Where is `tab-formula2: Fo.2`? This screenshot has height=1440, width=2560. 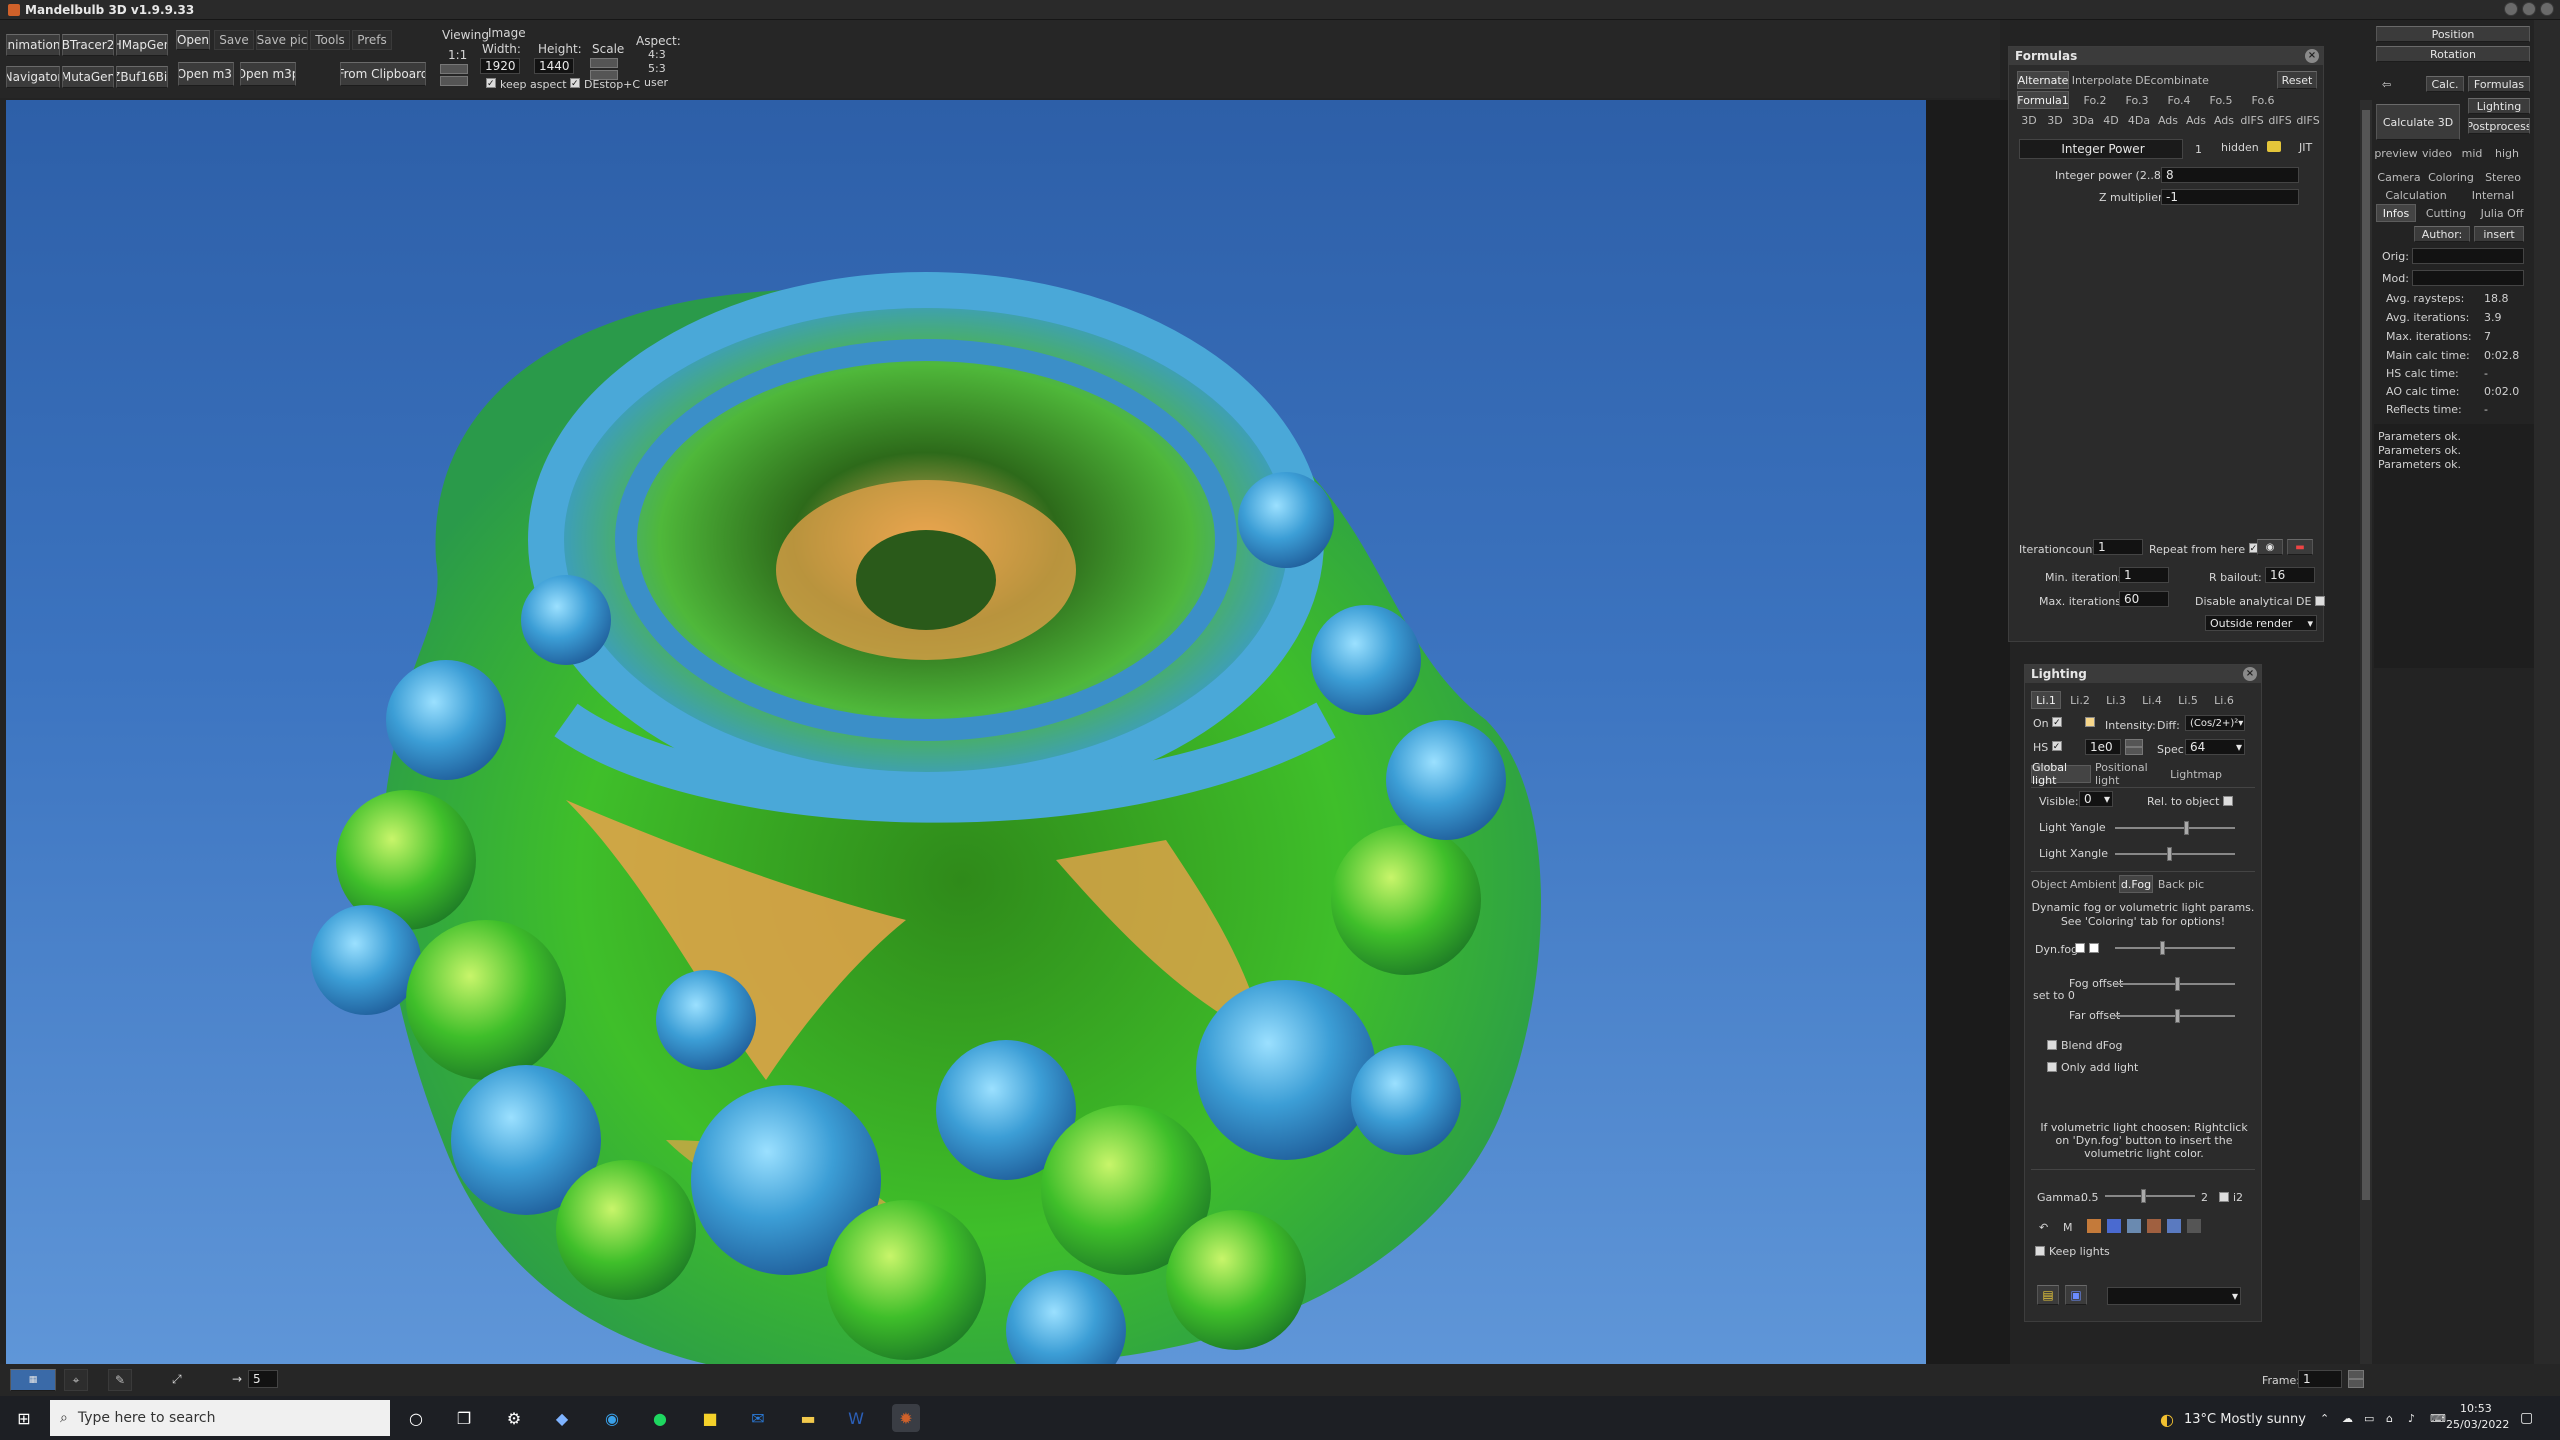 tab-formula2: Fo.2 is located at coordinates (2095, 100).